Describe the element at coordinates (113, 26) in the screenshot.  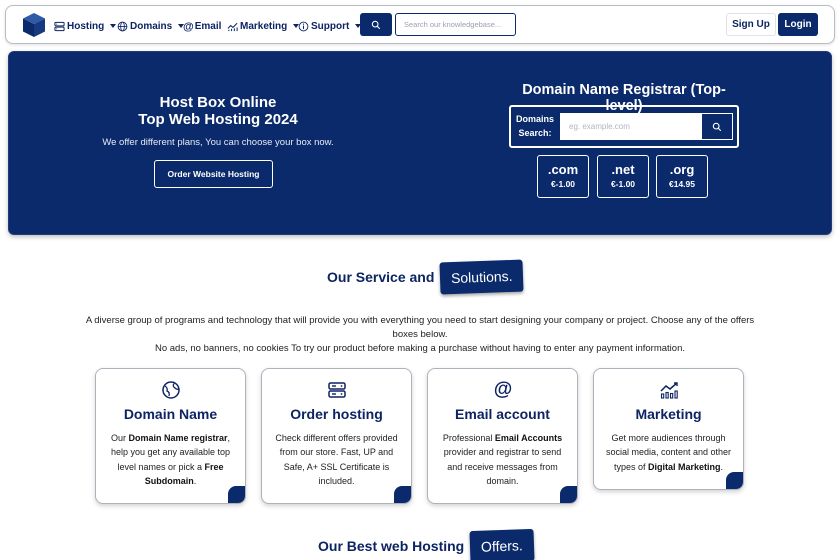
I see `chevron-down-icon` at that location.